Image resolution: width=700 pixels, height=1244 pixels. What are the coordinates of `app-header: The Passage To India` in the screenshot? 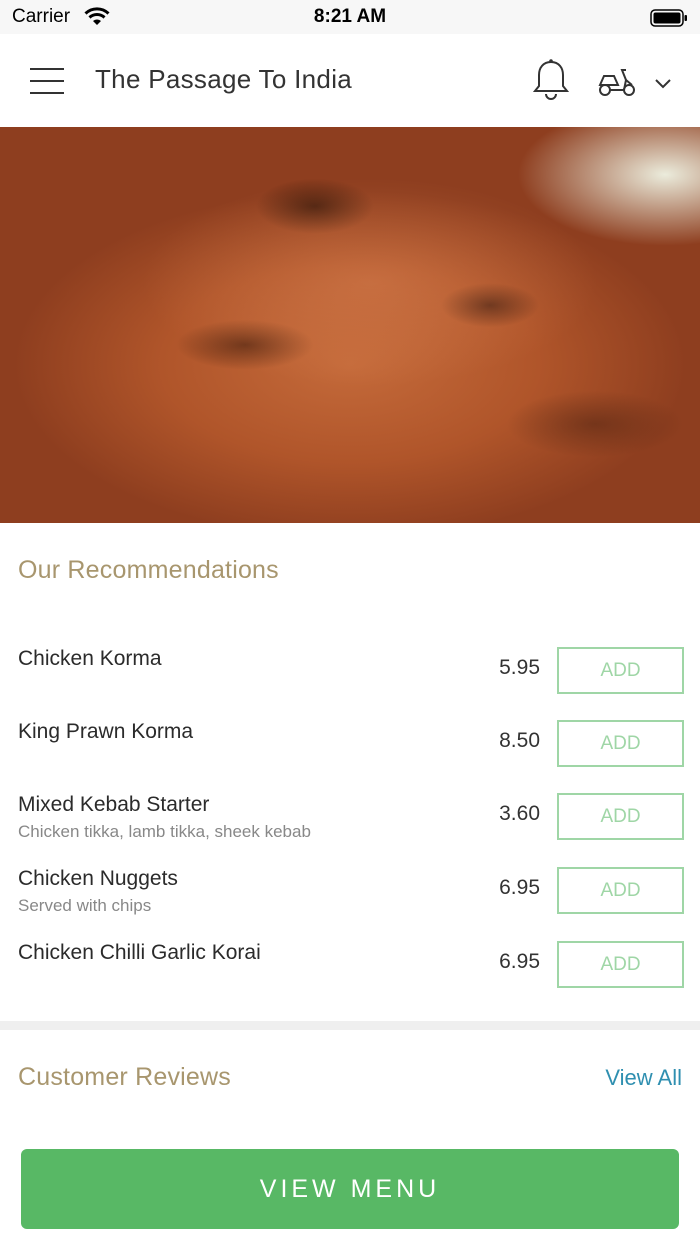 It's located at (350, 80).